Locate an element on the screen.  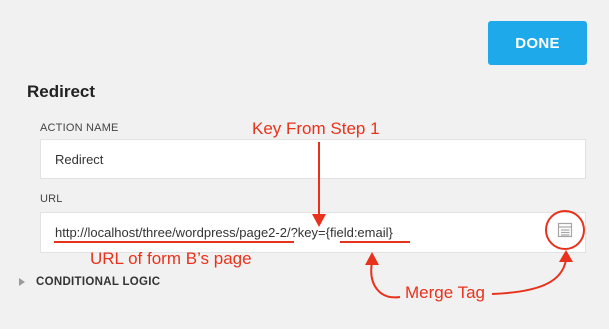
action-name-label: ACTION NAME is located at coordinates (79, 128).